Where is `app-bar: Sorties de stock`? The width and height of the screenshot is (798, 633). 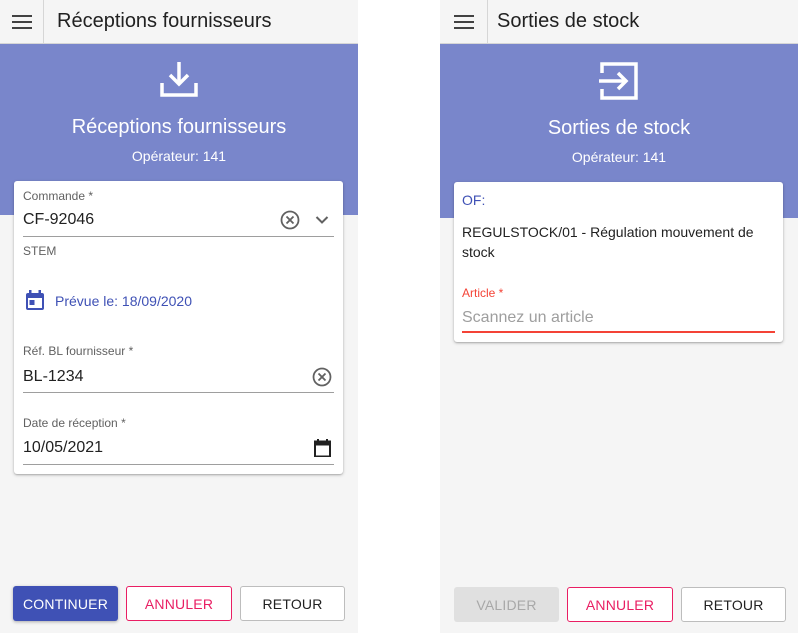
app-bar: Sorties de stock is located at coordinates (619, 22).